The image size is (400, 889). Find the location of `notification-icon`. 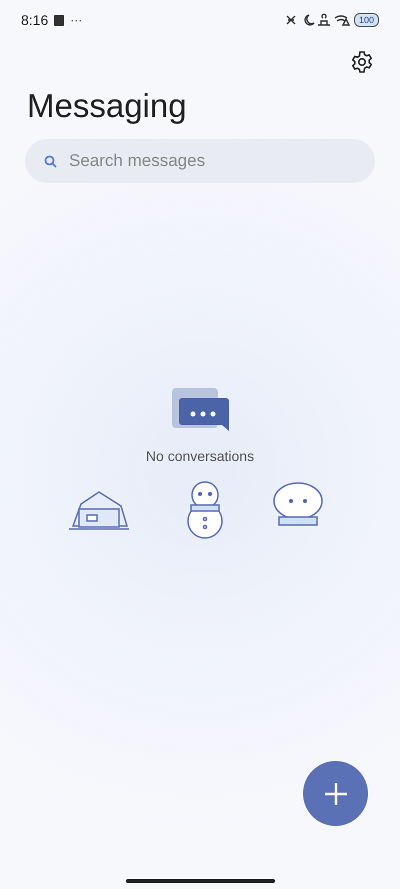

notification-icon is located at coordinates (59, 20).